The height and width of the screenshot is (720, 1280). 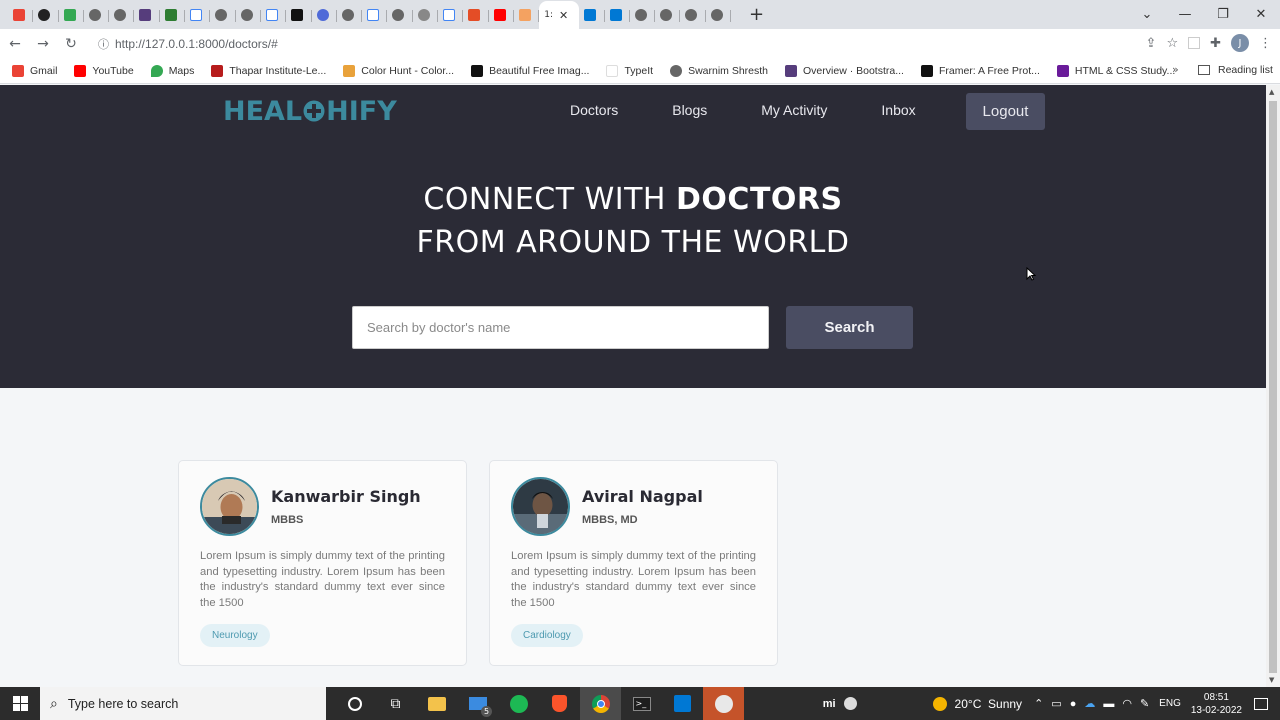 I want to click on file-explorer-icon, so click(x=436, y=703).